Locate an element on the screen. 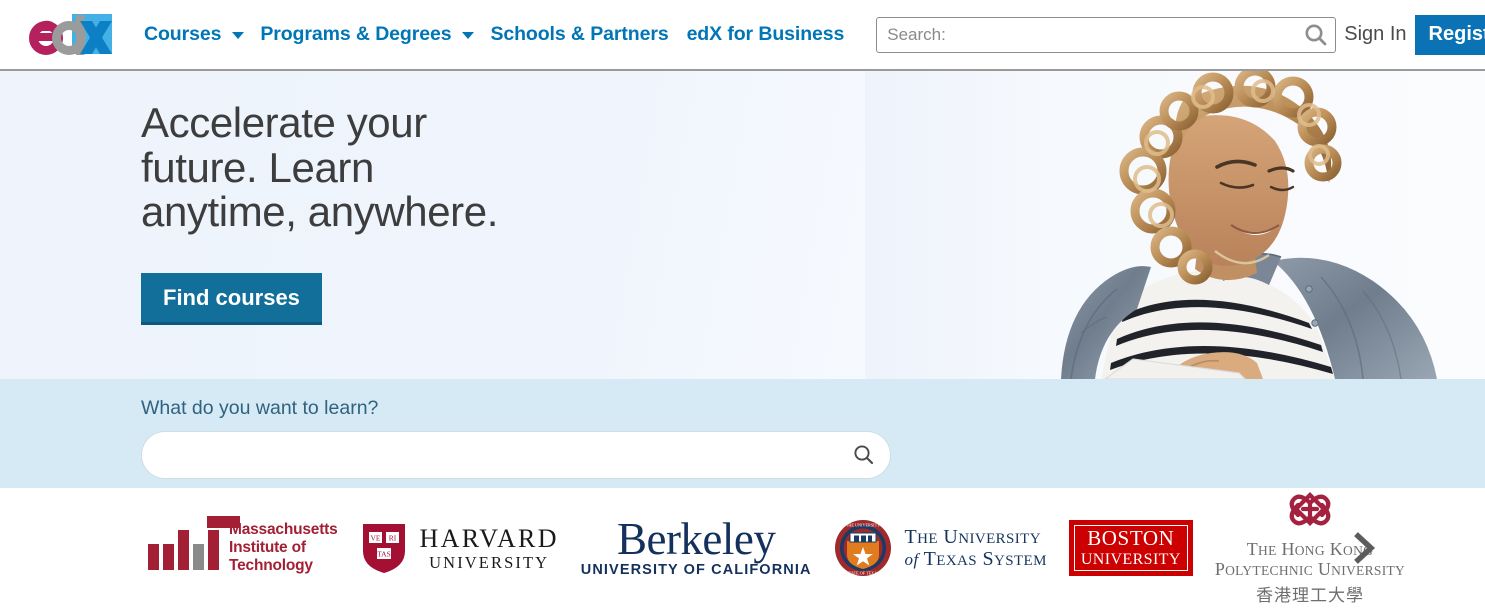  search-input is located at coordinates (1106, 34).